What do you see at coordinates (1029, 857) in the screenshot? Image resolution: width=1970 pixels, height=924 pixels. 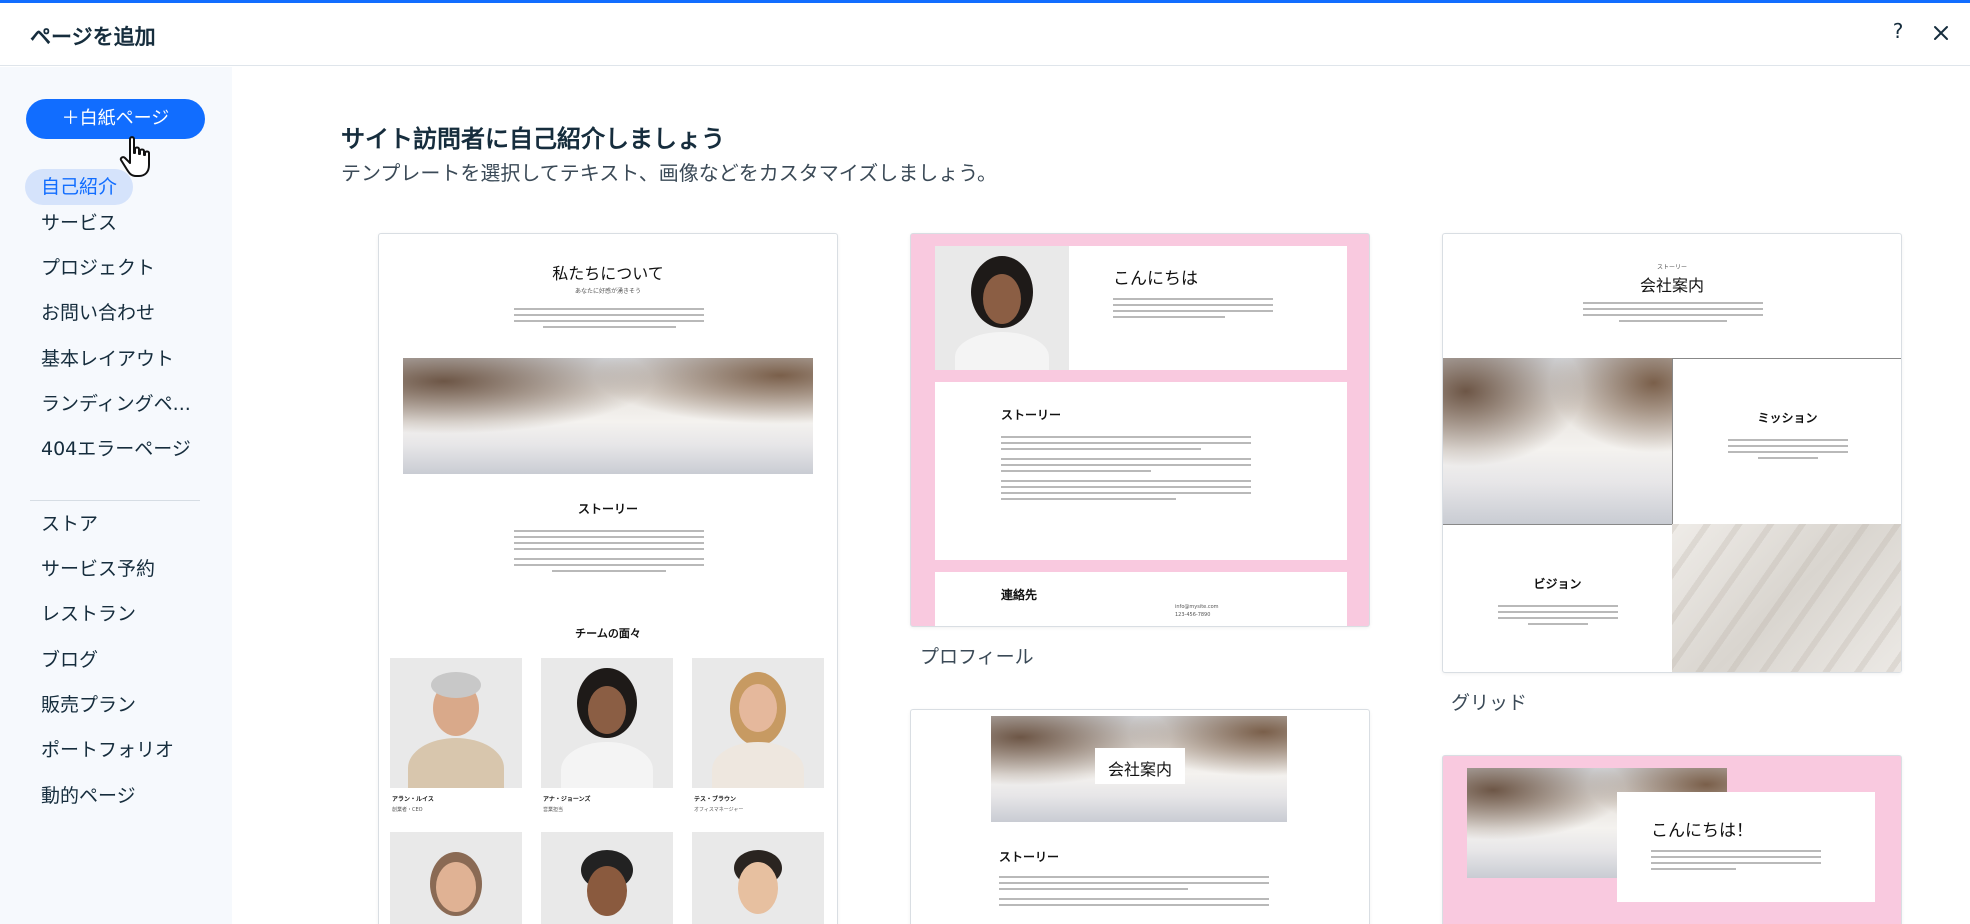 I see `company-story: ストーリー` at bounding box center [1029, 857].